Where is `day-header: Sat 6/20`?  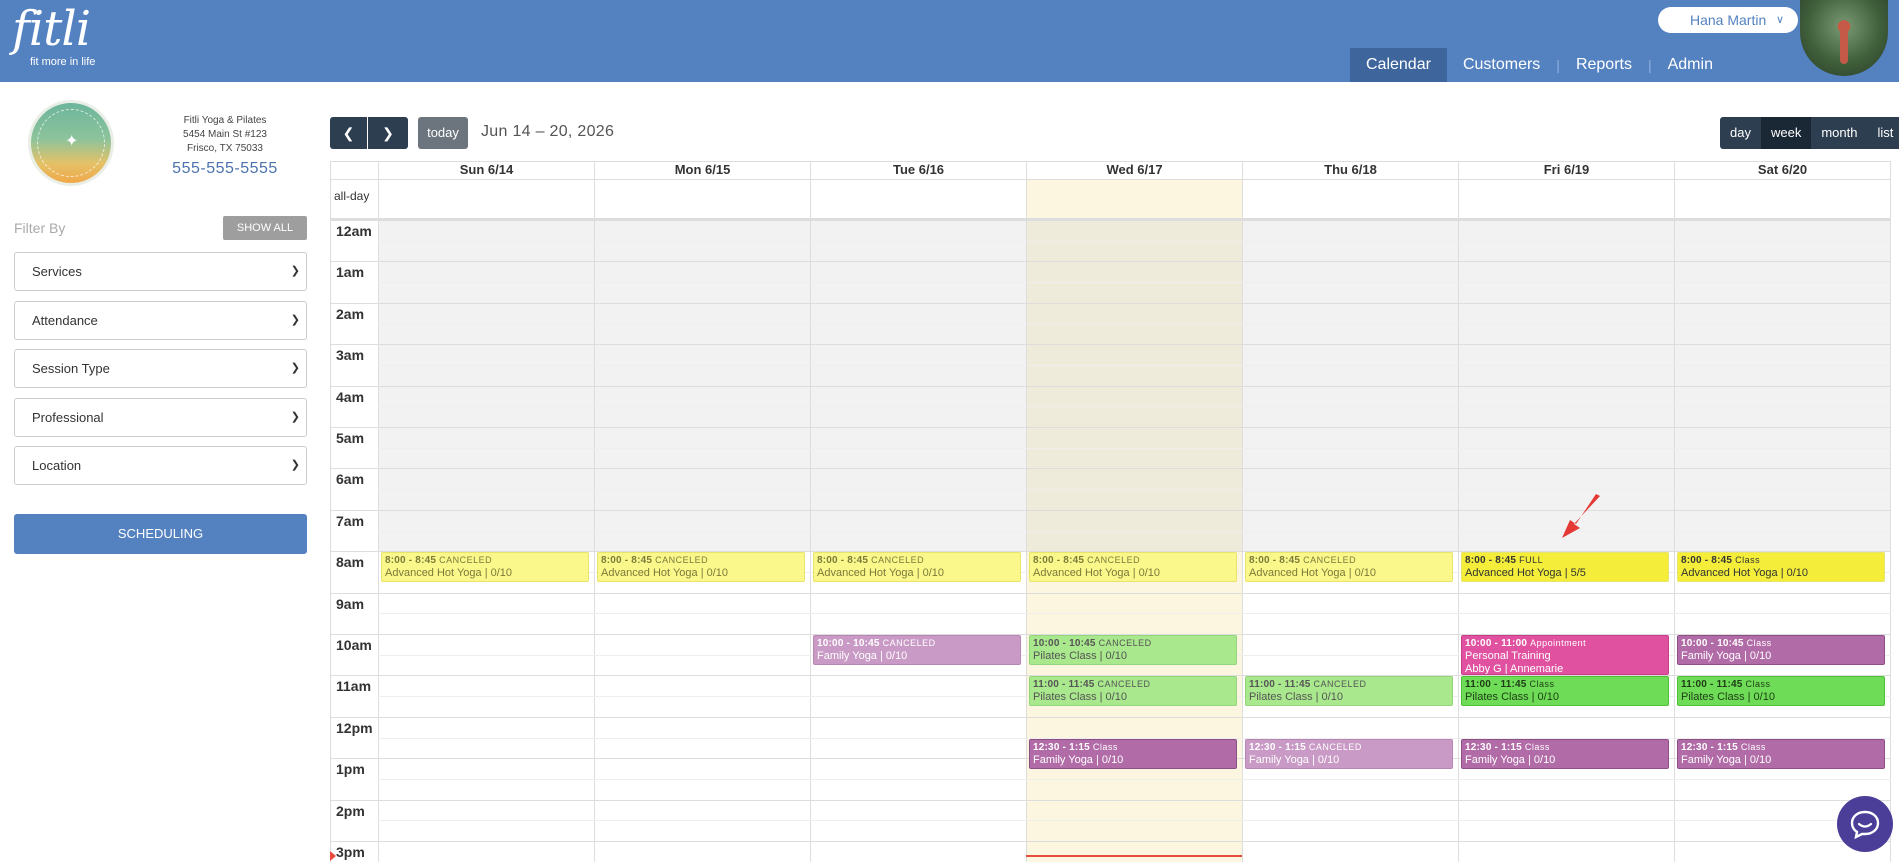
day-header: Sat 6/20 is located at coordinates (1782, 170).